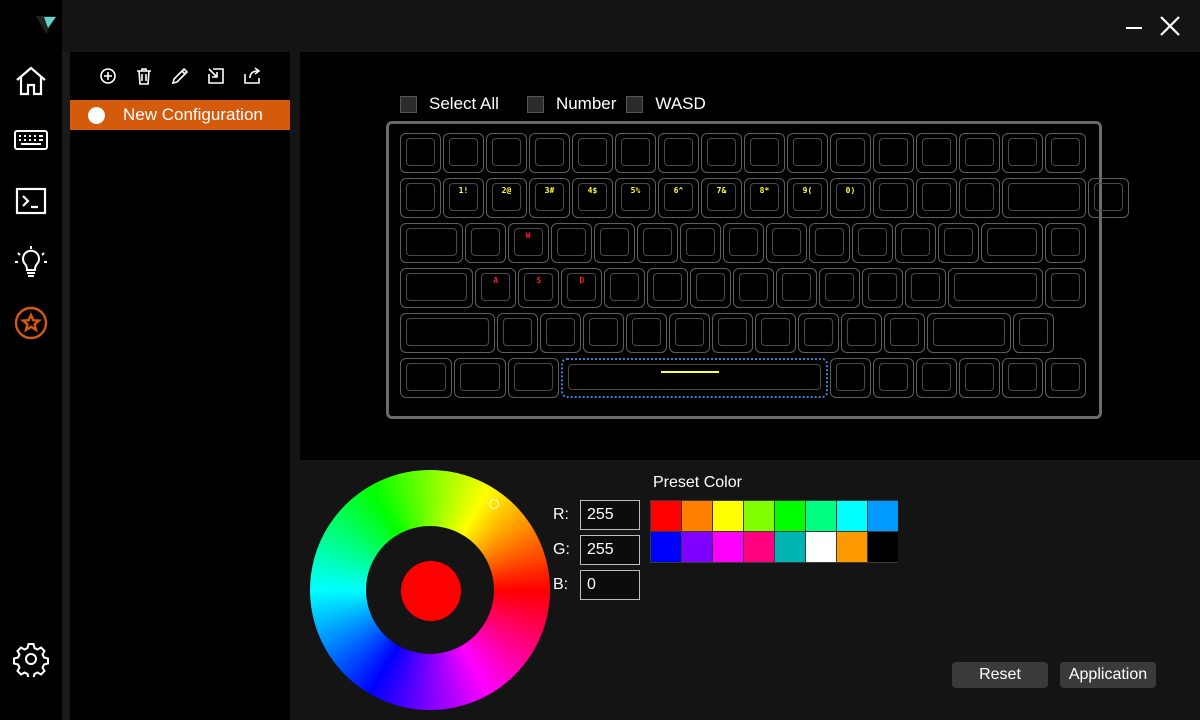 Image resolution: width=1200 pixels, height=720 pixels. Describe the element at coordinates (549, 198) in the screenshot. I see `keyboard-key: 3#` at that location.